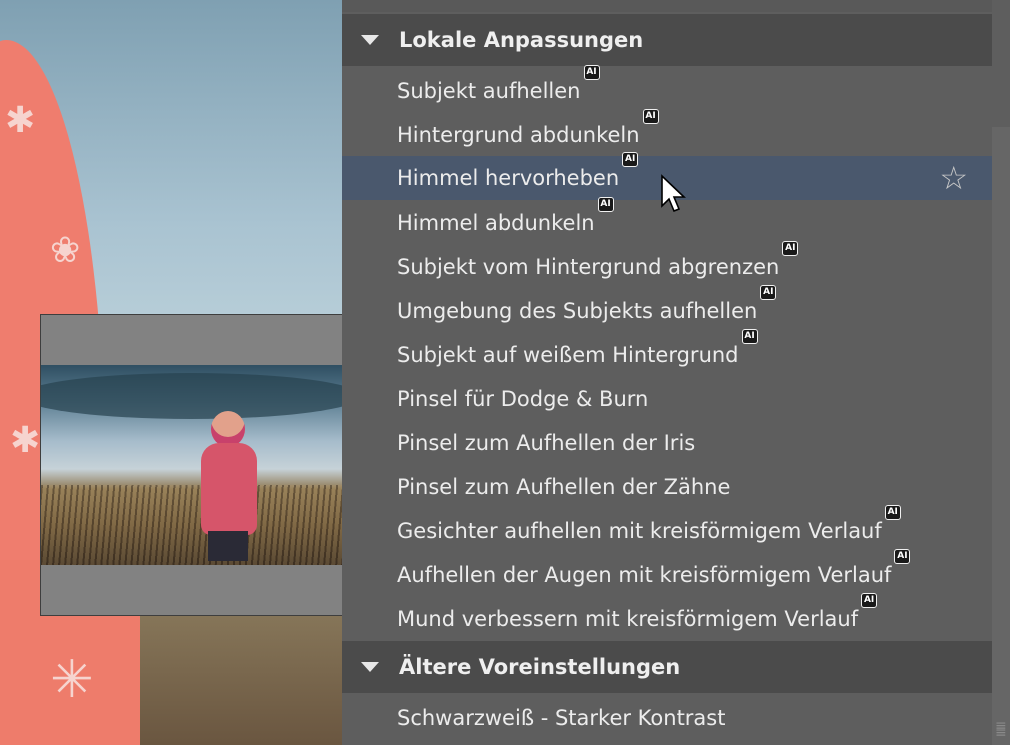 Image resolution: width=1010 pixels, height=745 pixels. I want to click on previous-item-strip, so click(667, 6).